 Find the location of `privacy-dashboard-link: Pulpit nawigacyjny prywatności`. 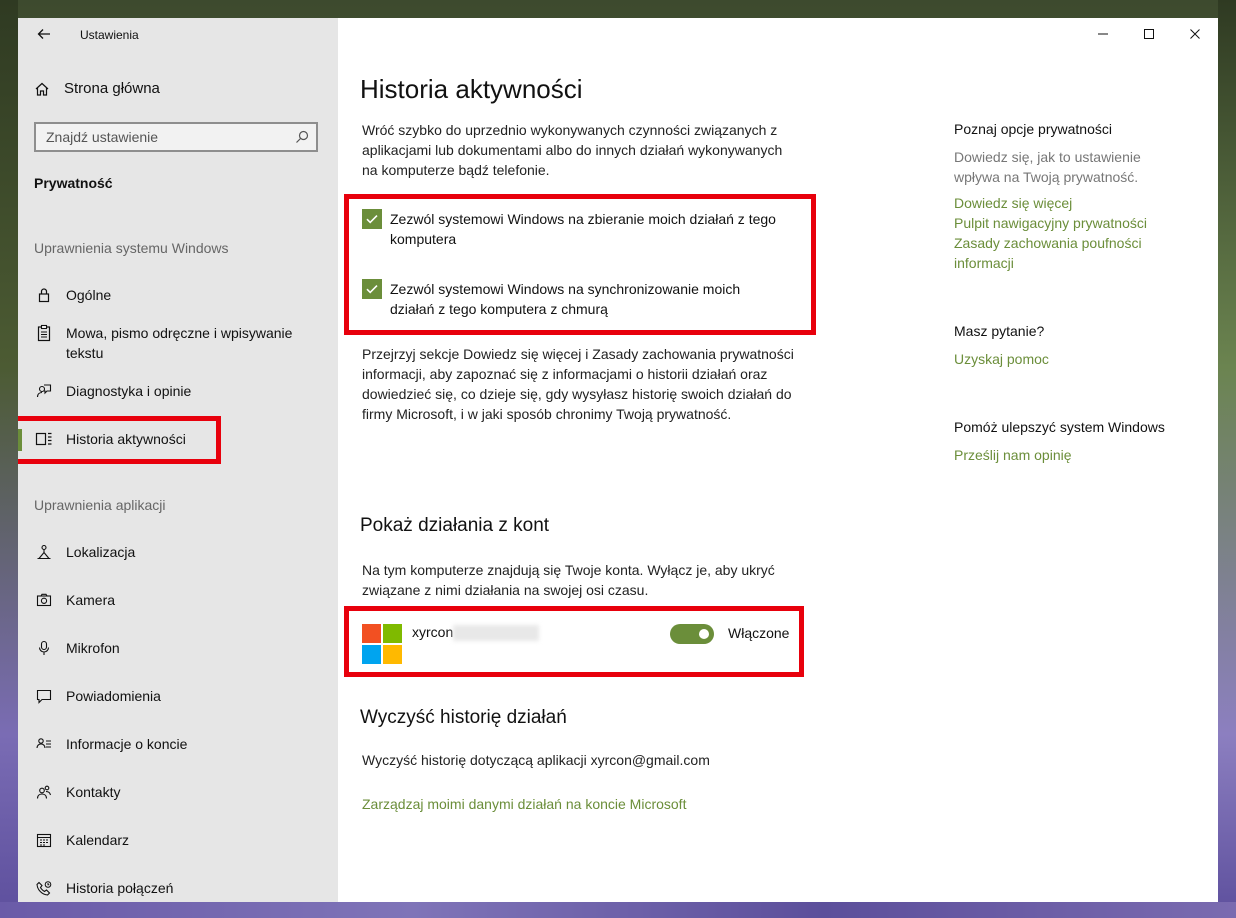

privacy-dashboard-link: Pulpit nawigacyjny prywatności is located at coordinates (1074, 223).